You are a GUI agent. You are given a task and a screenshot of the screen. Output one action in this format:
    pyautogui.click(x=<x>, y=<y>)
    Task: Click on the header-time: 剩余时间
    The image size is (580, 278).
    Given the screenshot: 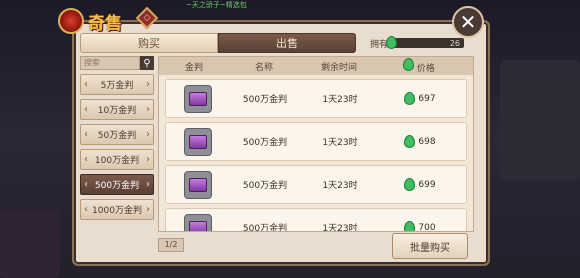 What is the action you would take?
    pyautogui.click(x=338, y=67)
    